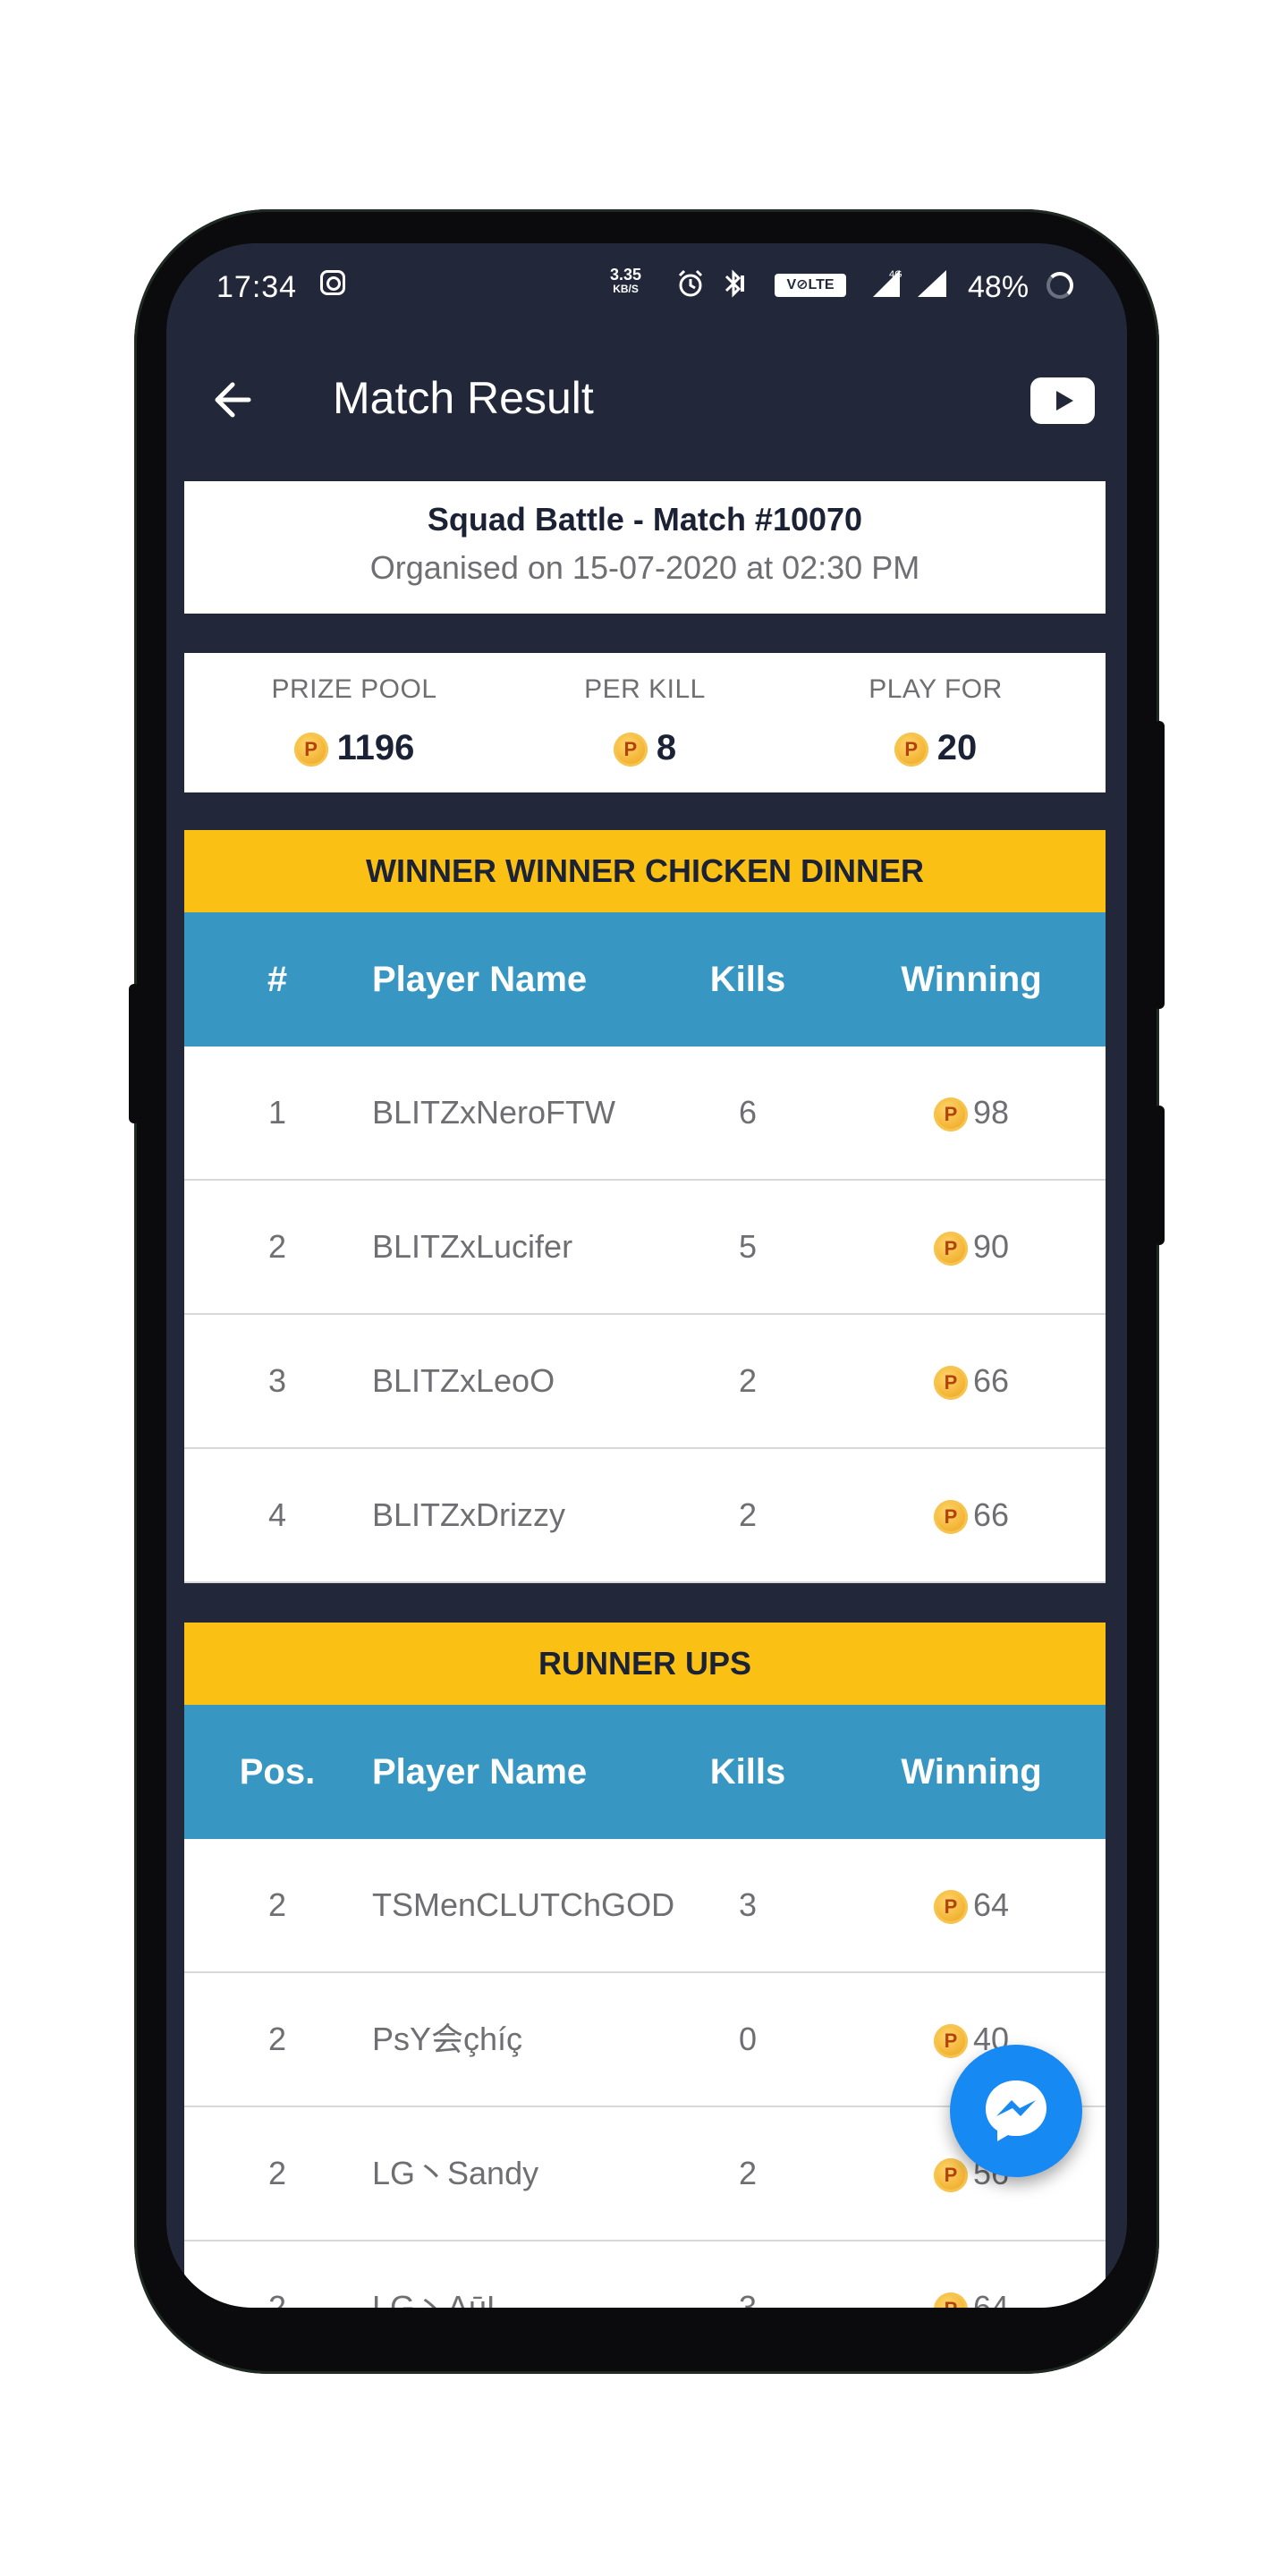  I want to click on row-position: 3, so click(277, 1380).